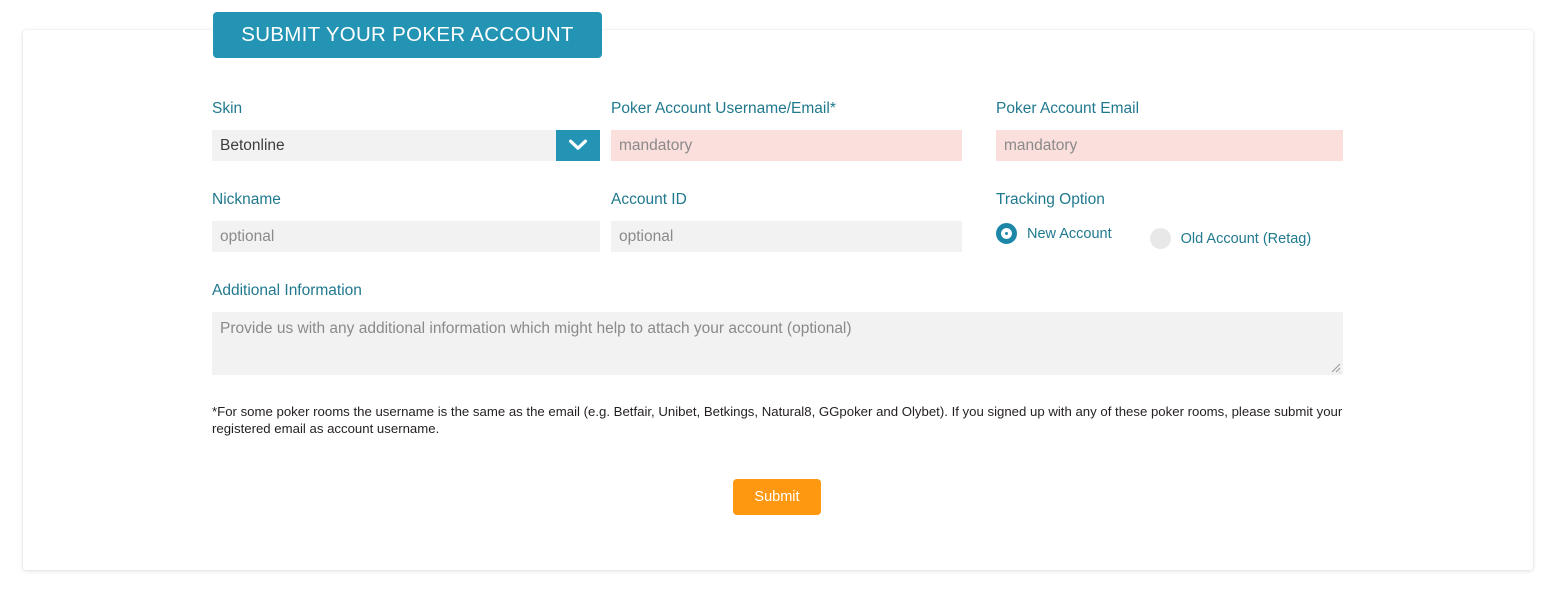 The image size is (1557, 598). Describe the element at coordinates (649, 199) in the screenshot. I see `field-label-account-id: Account ID` at that location.